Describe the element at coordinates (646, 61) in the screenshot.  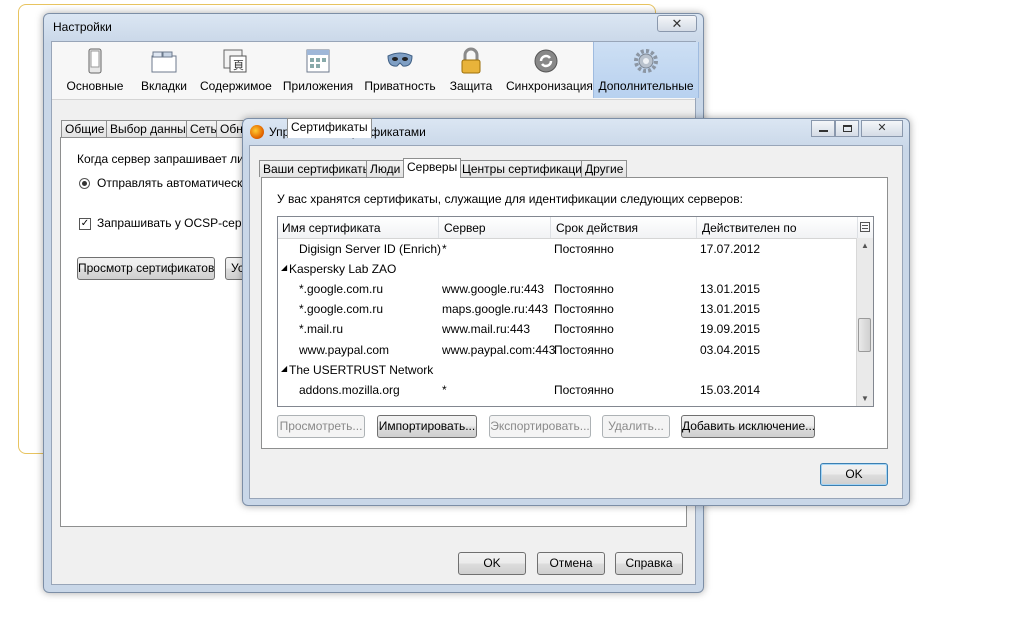
I see `gear-icon` at that location.